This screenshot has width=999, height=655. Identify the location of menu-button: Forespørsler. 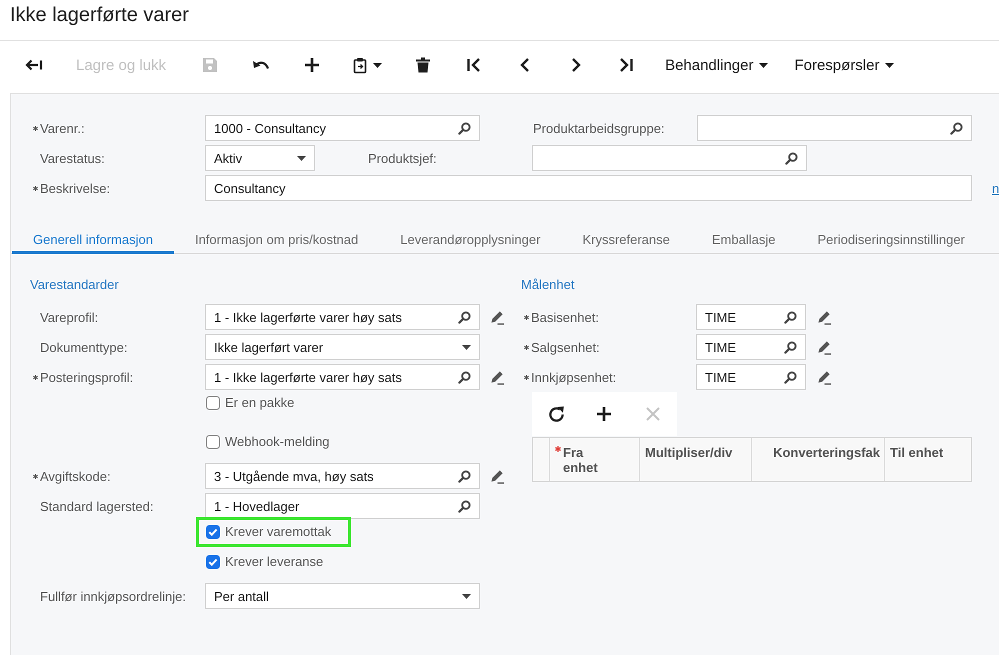
(844, 65).